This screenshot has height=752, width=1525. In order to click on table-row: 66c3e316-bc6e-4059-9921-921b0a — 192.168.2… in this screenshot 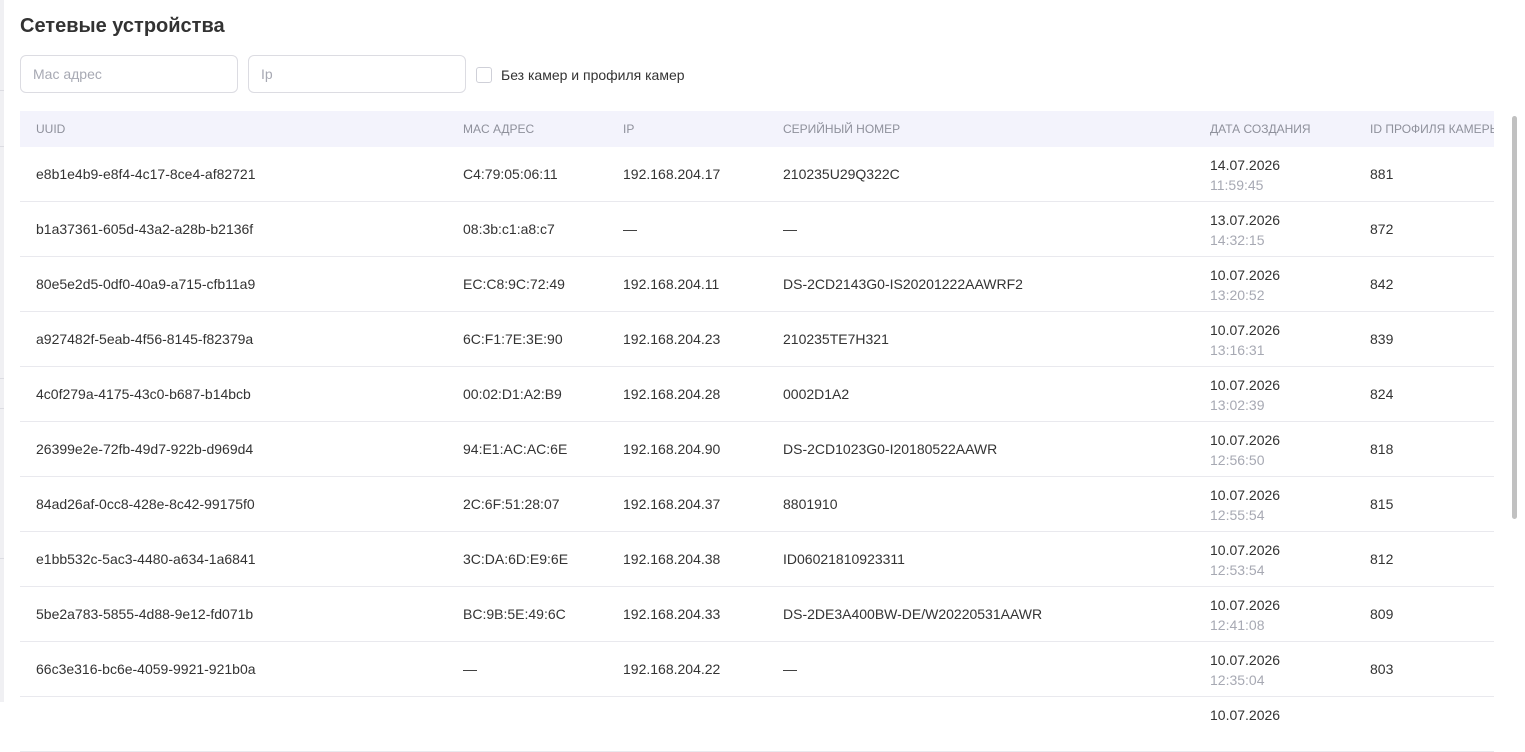, I will do `click(757, 669)`.